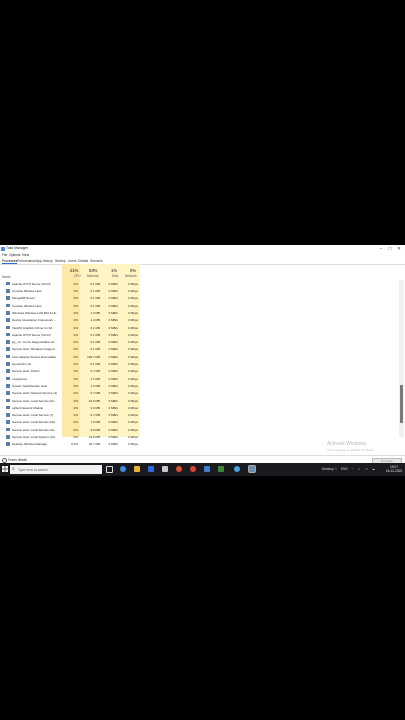 The image size is (405, 720). I want to click on mail-icon, so click(165, 469).